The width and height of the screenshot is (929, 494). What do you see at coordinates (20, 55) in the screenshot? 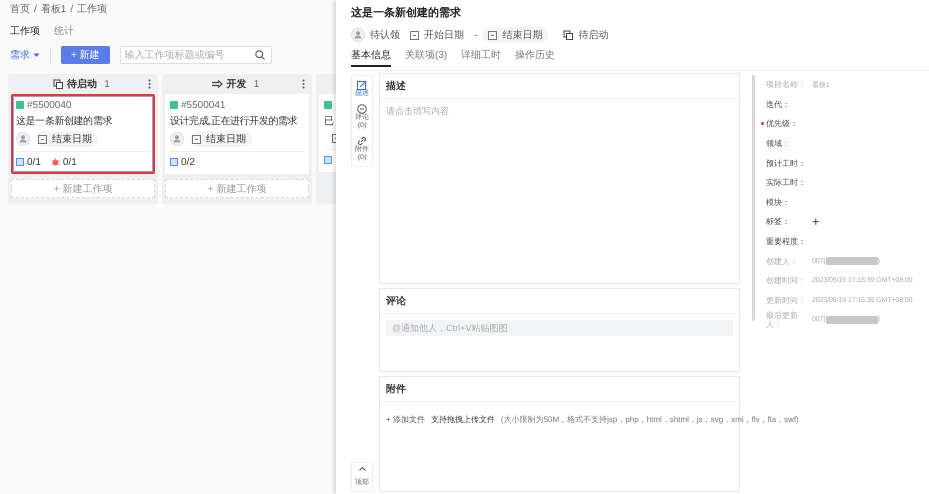
I see `dropdown-label: 需求` at bounding box center [20, 55].